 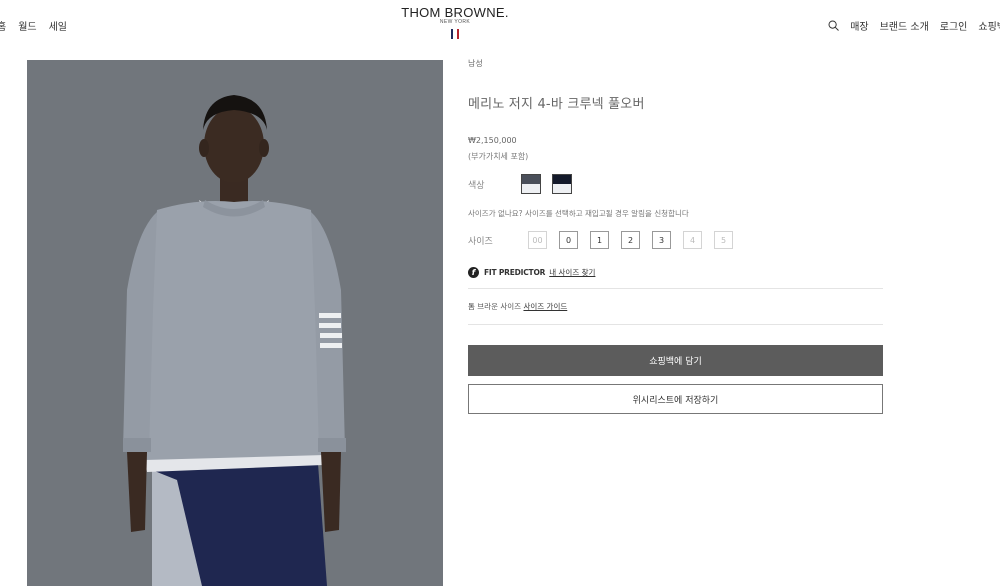 What do you see at coordinates (675, 240) in the screenshot?
I see `size-selector: 사이즈 00 0 1 2 3 4 5` at bounding box center [675, 240].